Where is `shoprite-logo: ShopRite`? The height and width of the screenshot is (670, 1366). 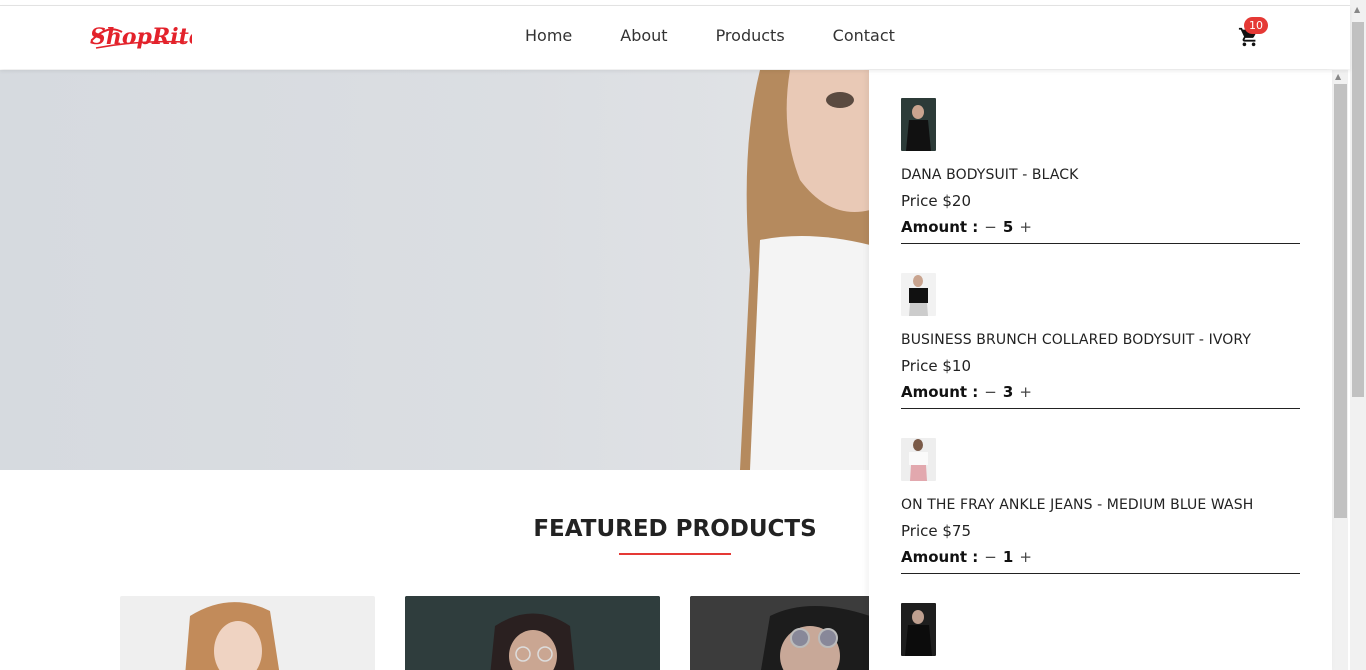
shoprite-logo: ShopRite is located at coordinates (145, 36).